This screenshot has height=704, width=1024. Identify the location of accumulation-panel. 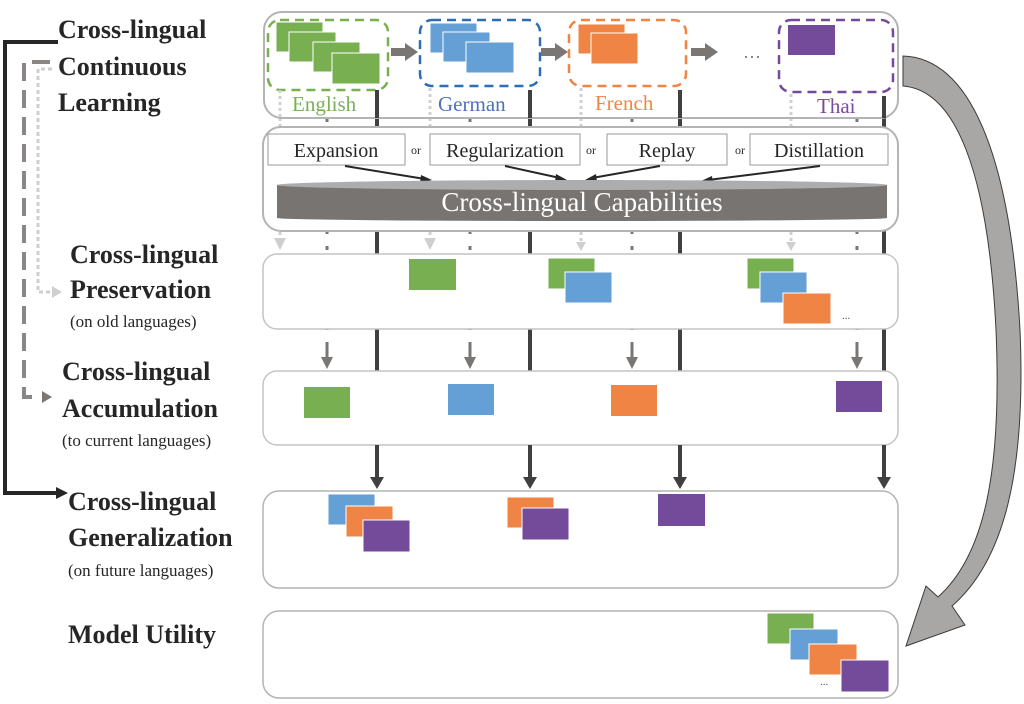
(580, 408).